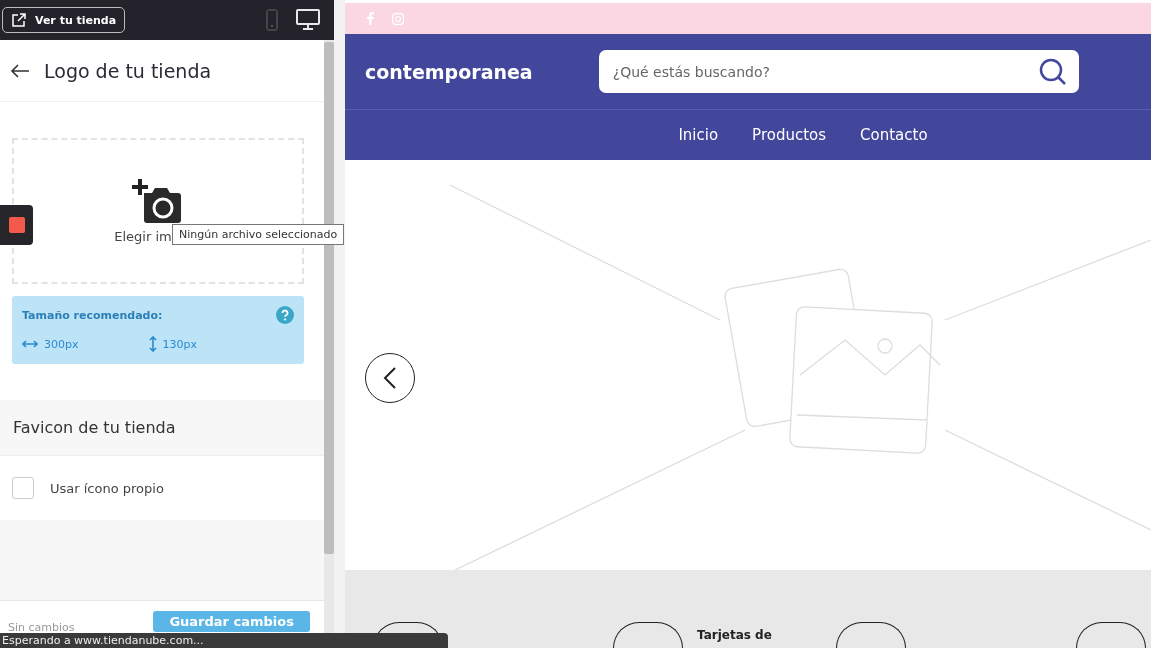 The height and width of the screenshot is (648, 1151). I want to click on previous-slide-button, so click(390, 378).